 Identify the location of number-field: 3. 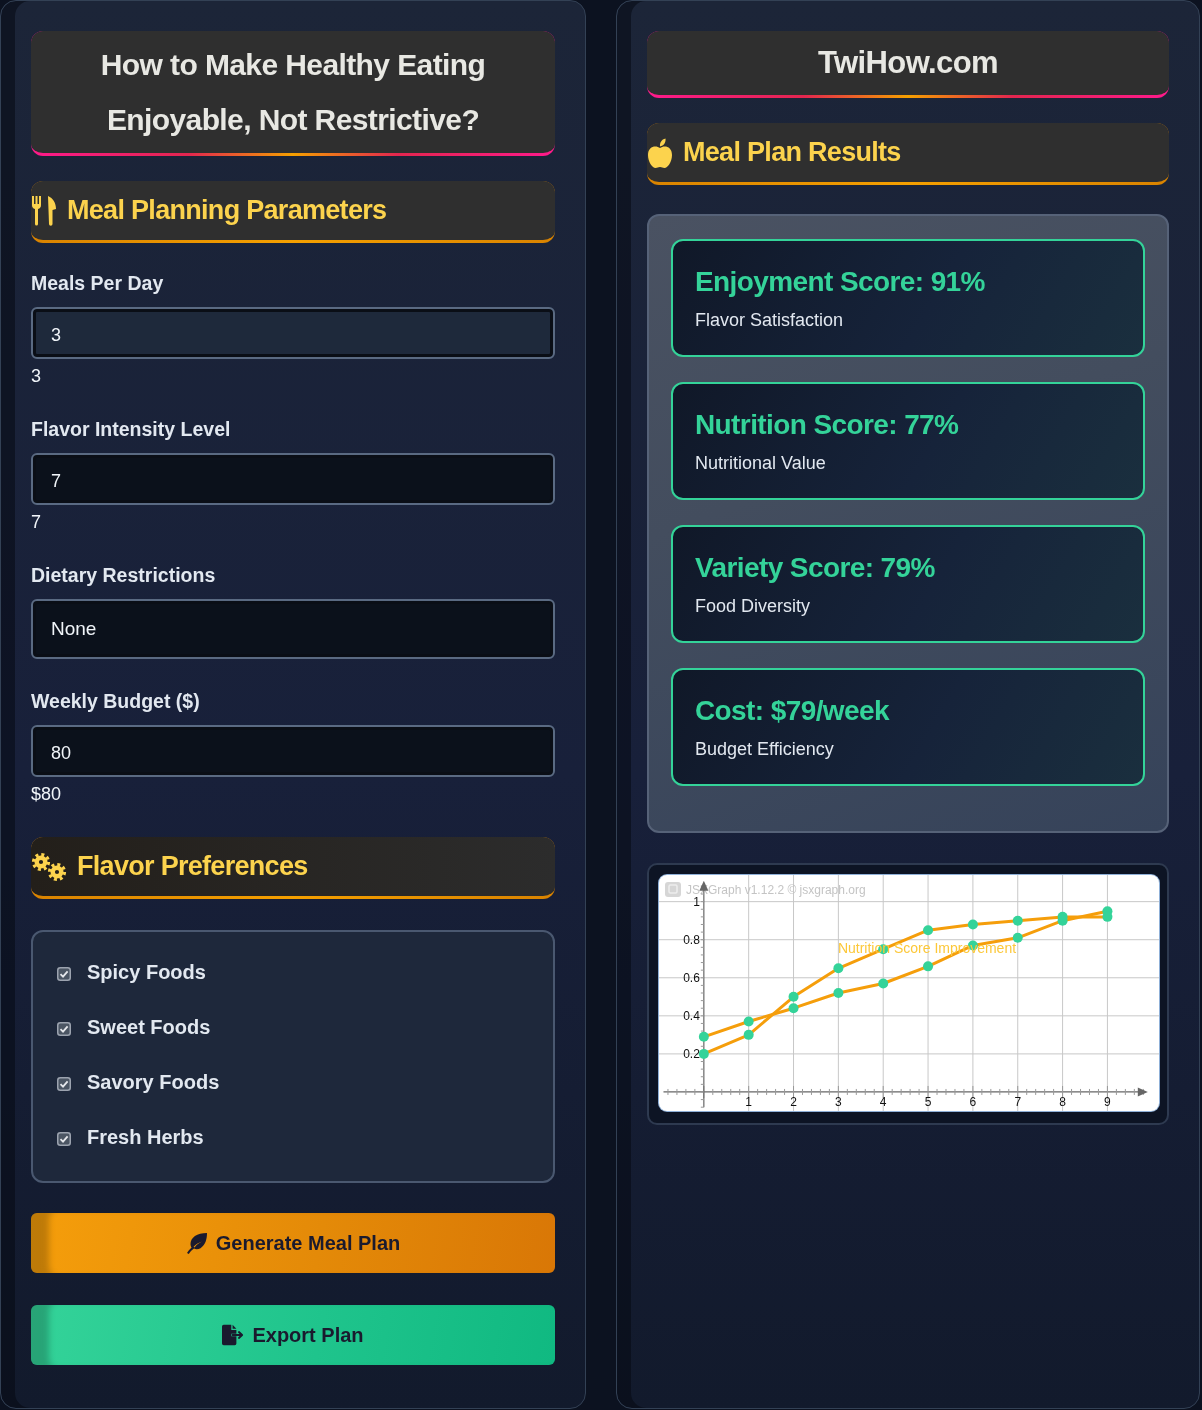
(293, 333).